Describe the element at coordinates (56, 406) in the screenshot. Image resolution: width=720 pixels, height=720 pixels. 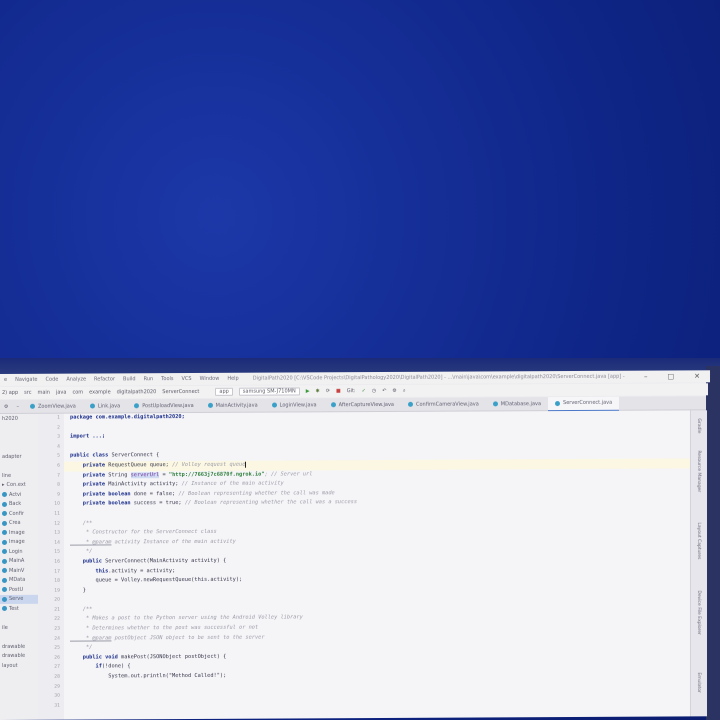
I see `tab-label: ZoomView.java` at that location.